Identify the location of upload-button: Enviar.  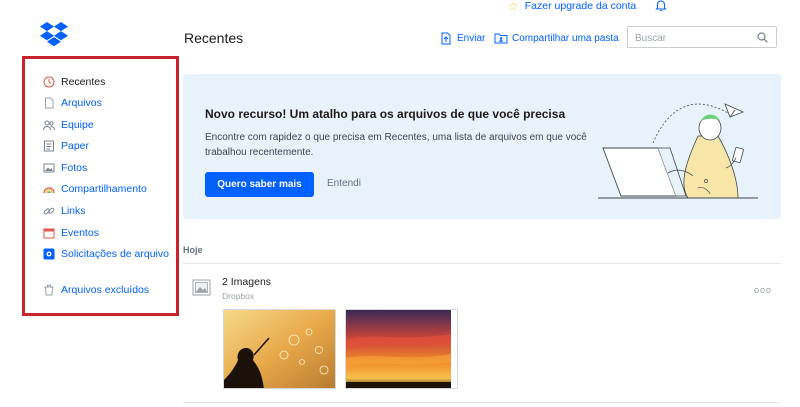
(462, 38).